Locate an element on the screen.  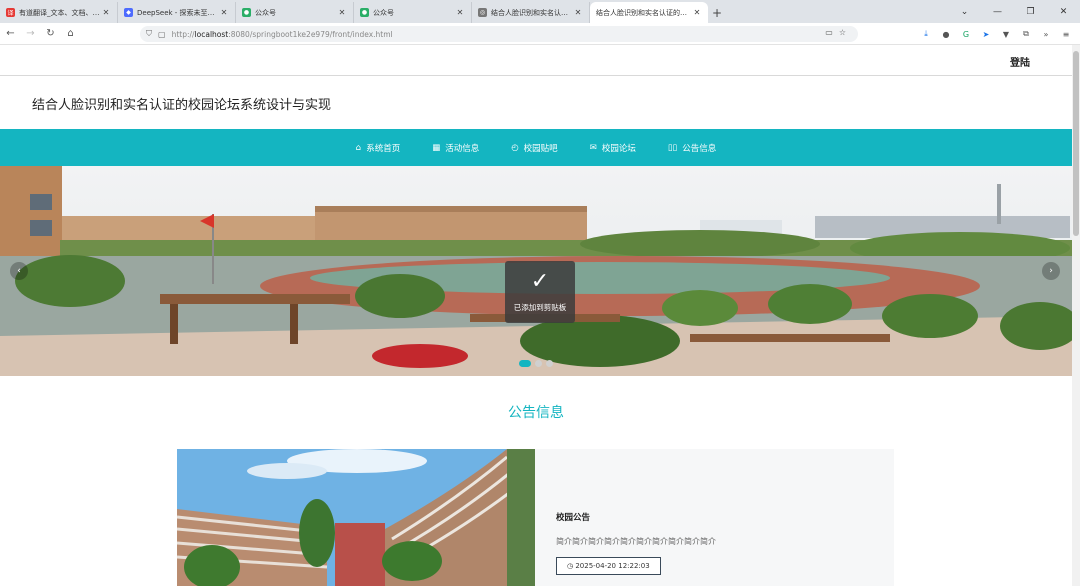
notice-date: ◷ 2025-04-20 12:22:03 is located at coordinates (608, 566).